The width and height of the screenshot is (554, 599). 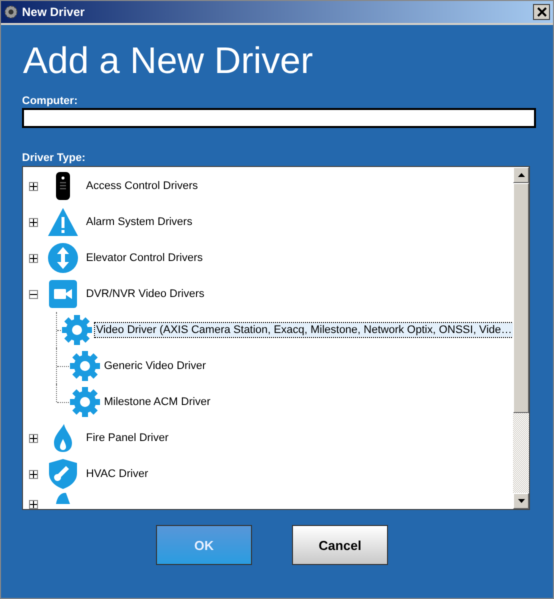 I want to click on tree-item: Milestone ACM Driver, so click(x=157, y=402).